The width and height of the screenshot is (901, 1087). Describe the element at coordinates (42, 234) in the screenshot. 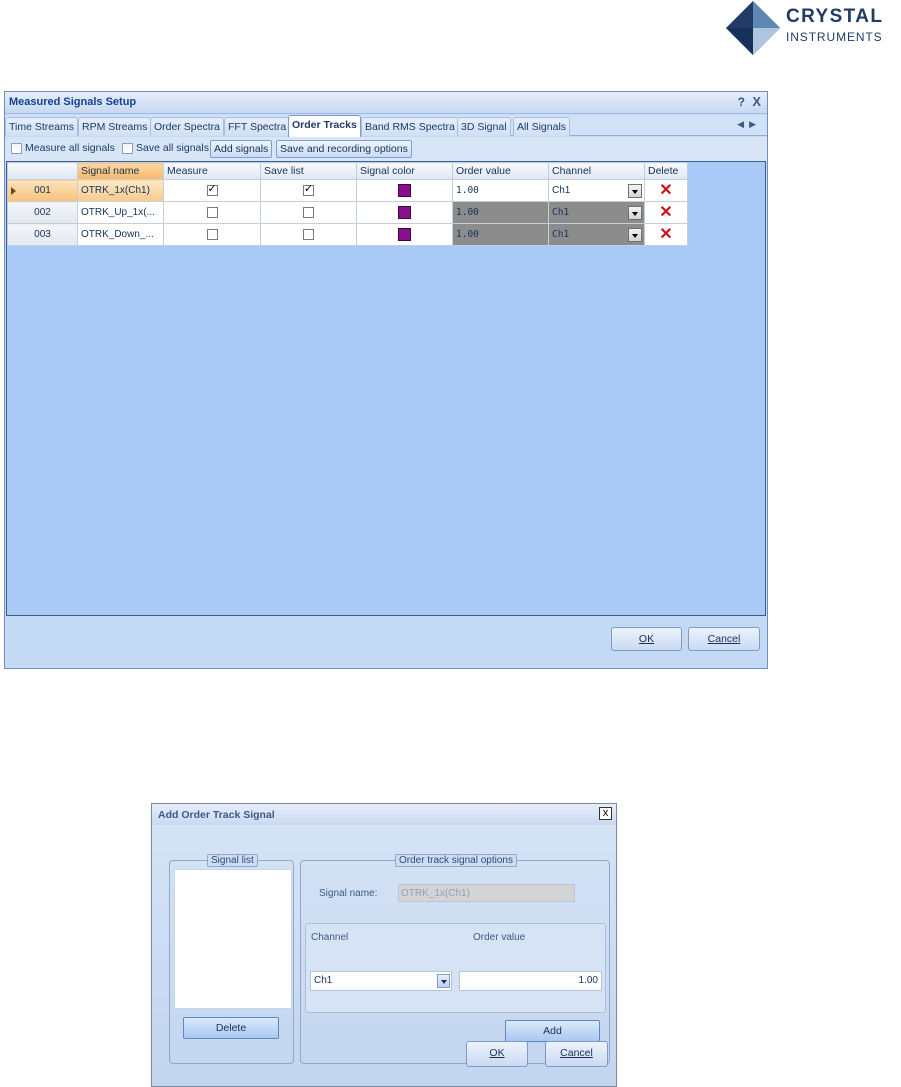

I see `row-header: 003` at that location.